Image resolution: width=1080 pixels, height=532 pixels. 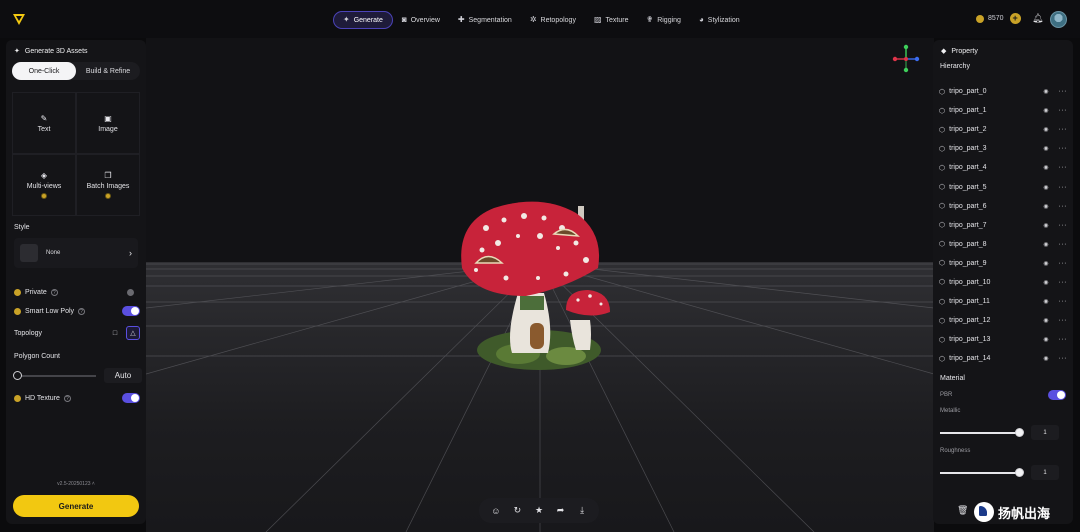 What do you see at coordinates (44, 123) in the screenshot?
I see `input-text-card: ✎ Text` at bounding box center [44, 123].